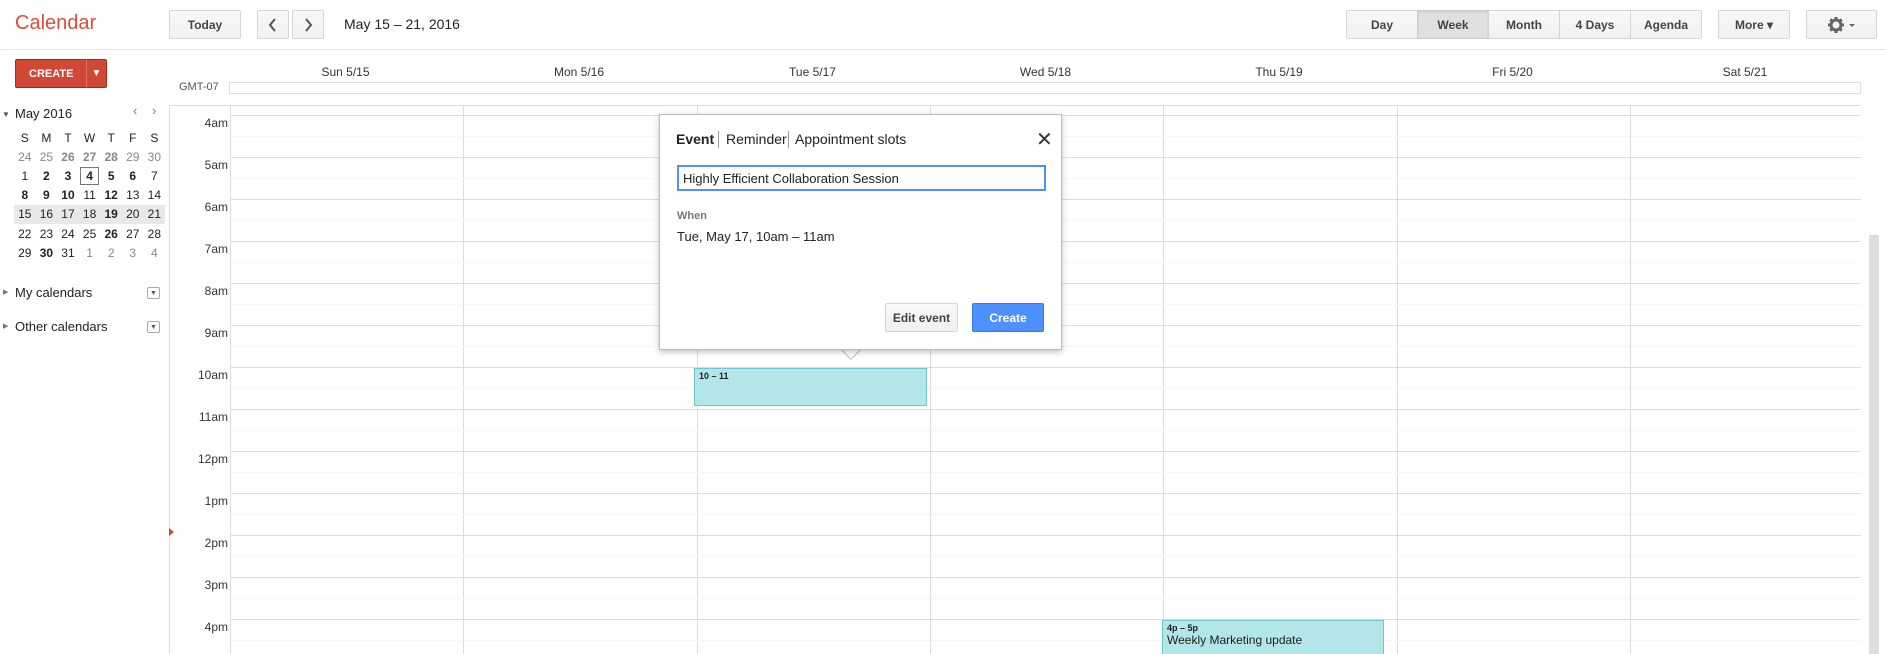 The width and height of the screenshot is (1886, 654). What do you see at coordinates (25, 214) in the screenshot?
I see `mini-day: 15` at bounding box center [25, 214].